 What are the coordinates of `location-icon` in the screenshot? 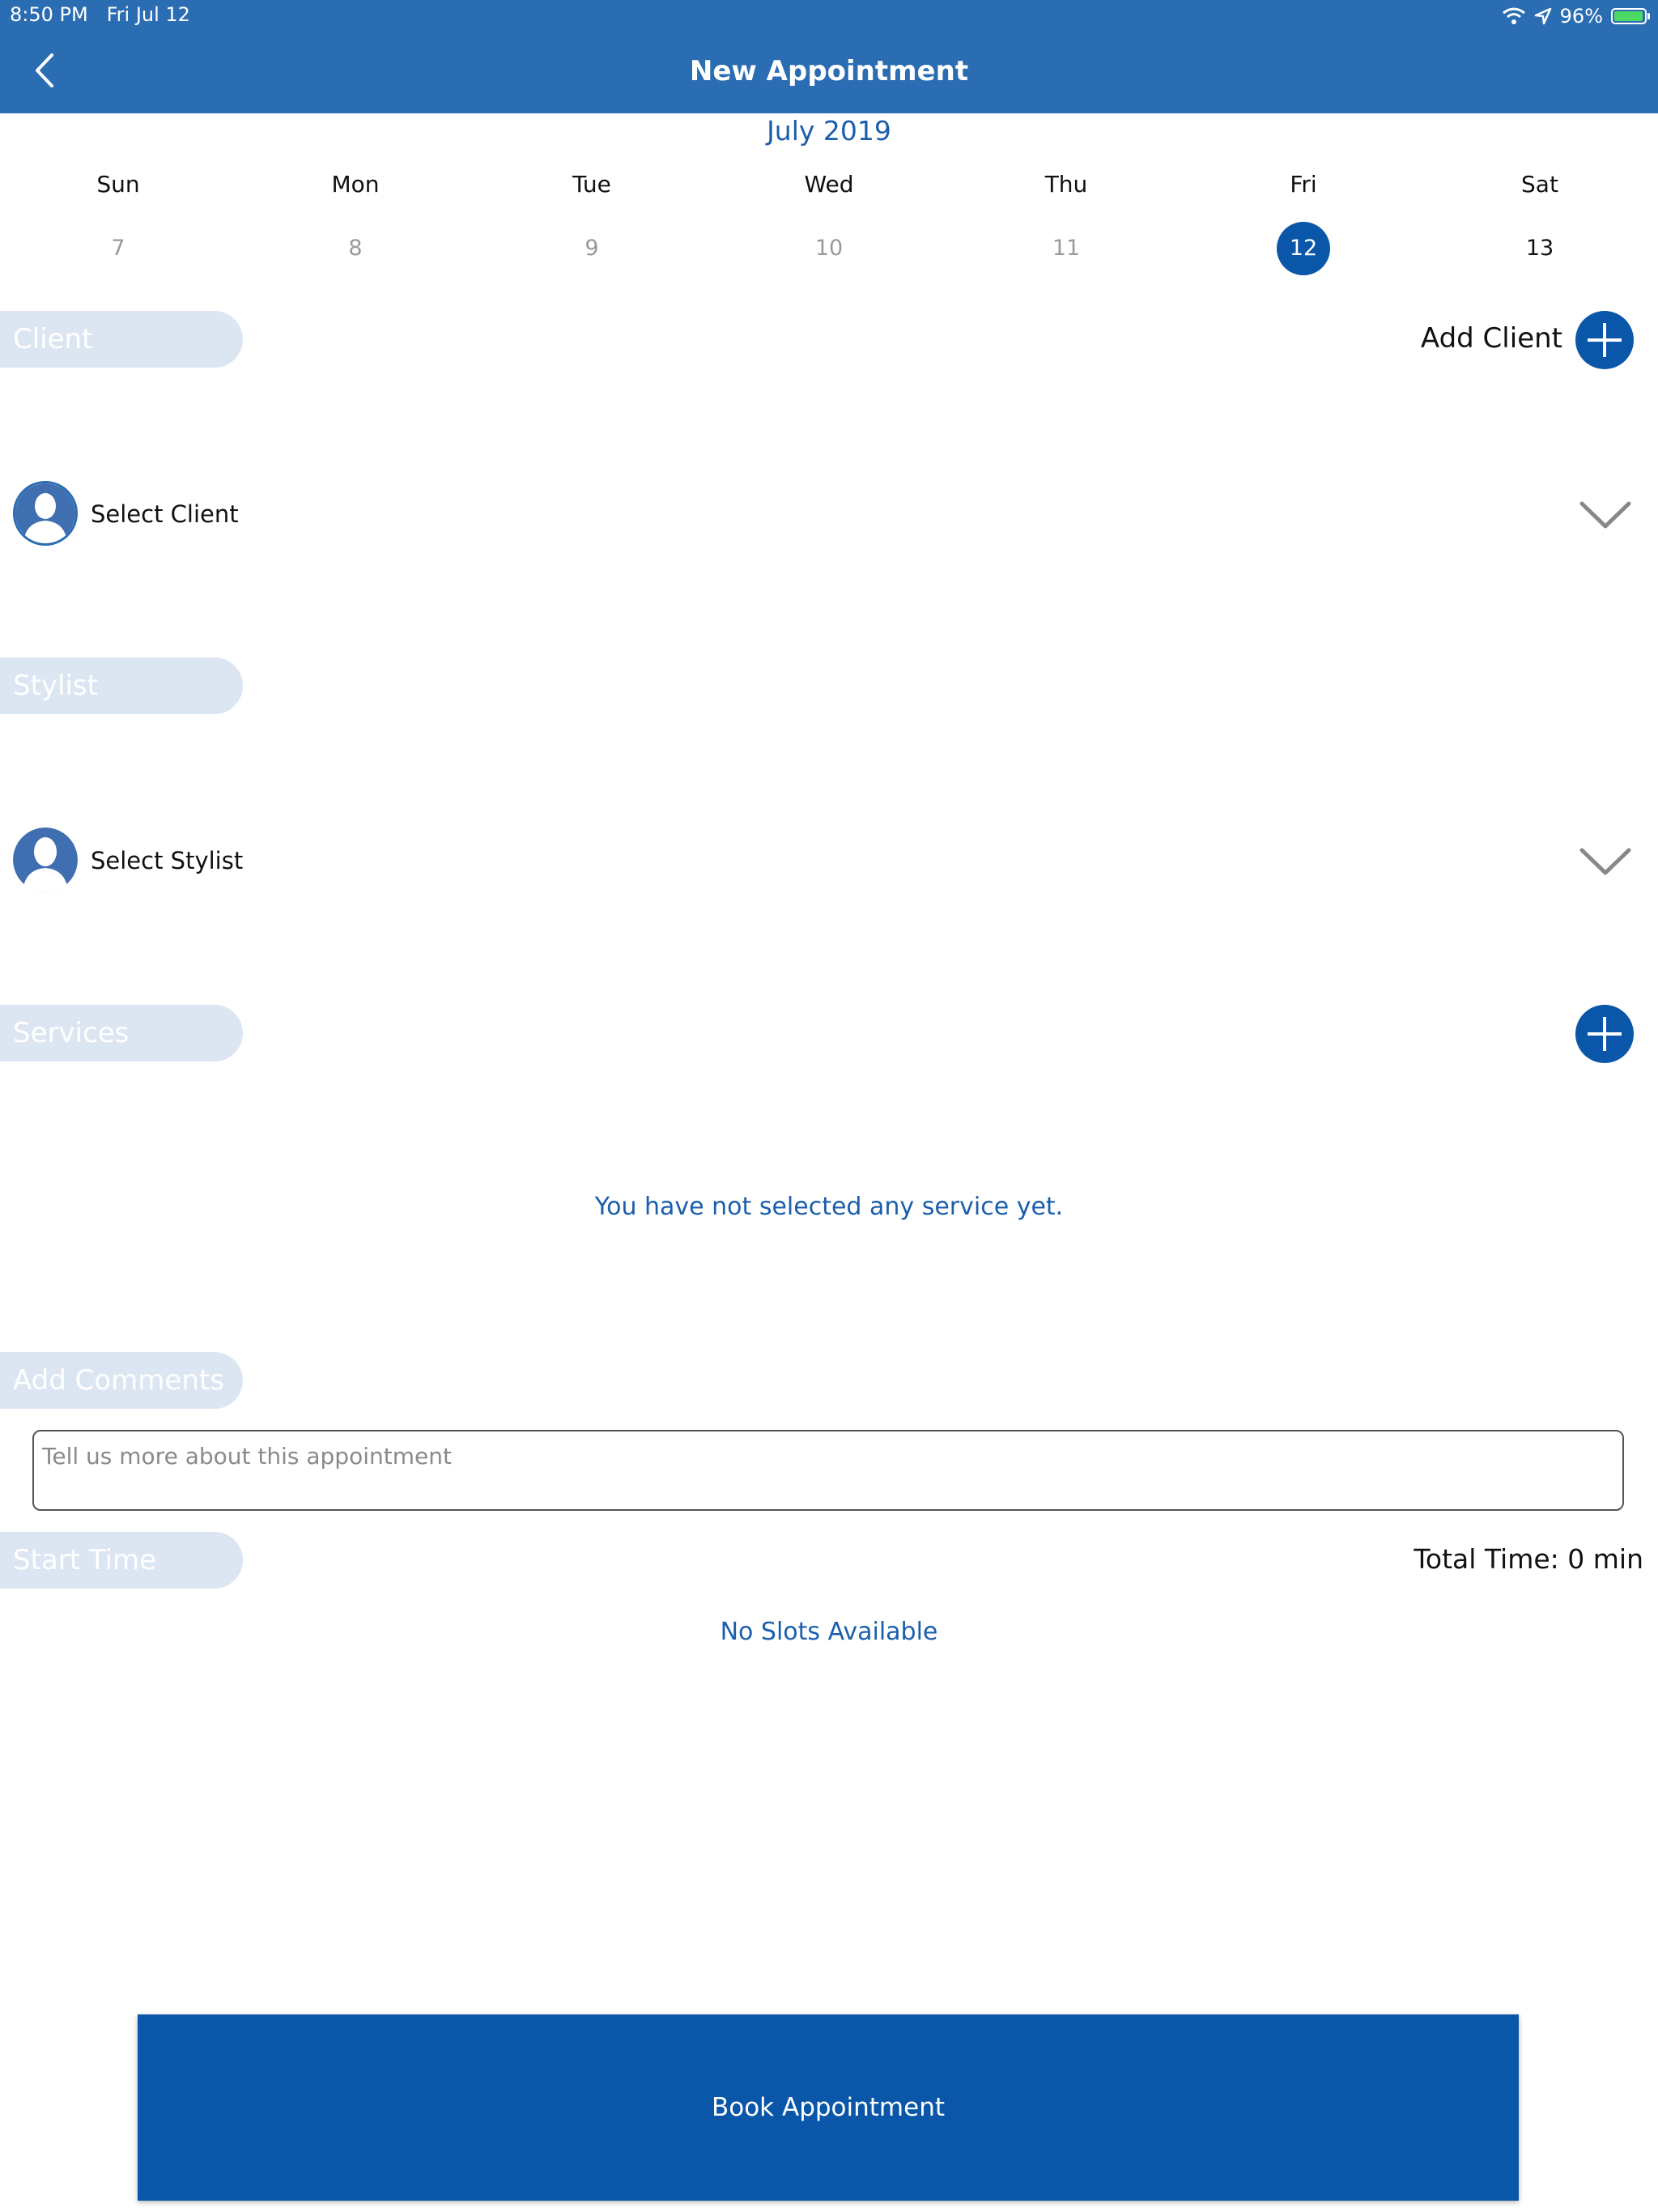 It's located at (1542, 16).